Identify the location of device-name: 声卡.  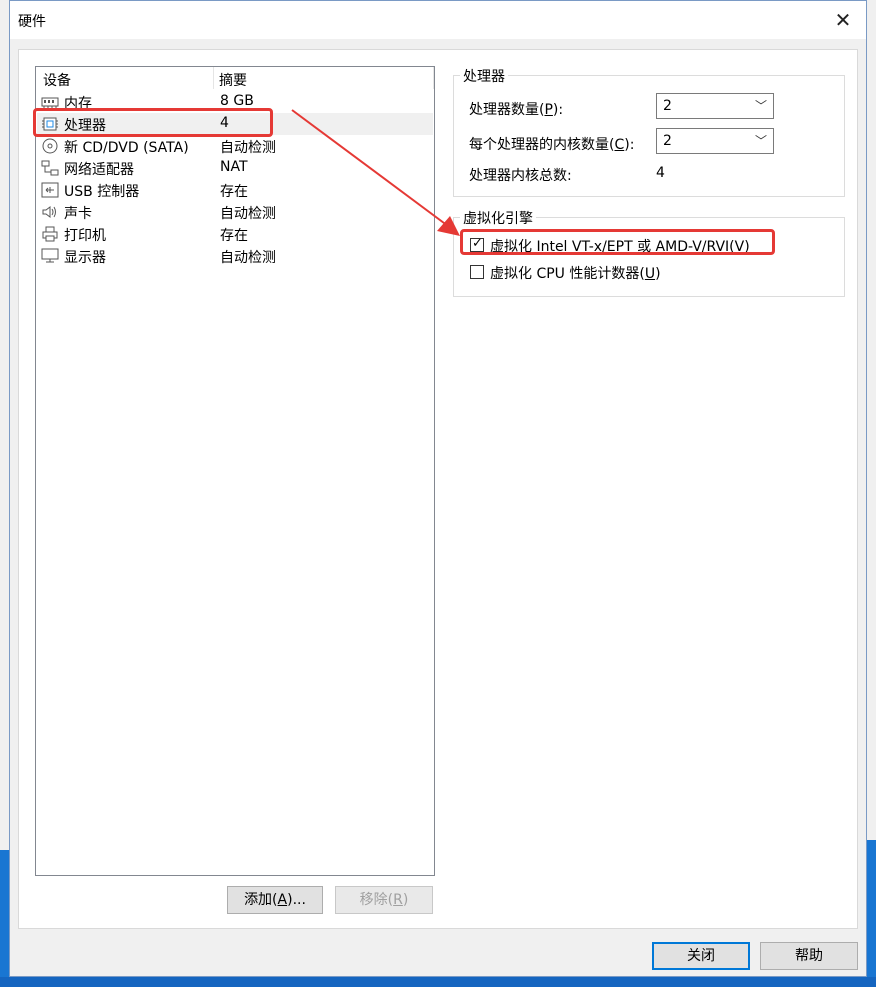
(78, 214).